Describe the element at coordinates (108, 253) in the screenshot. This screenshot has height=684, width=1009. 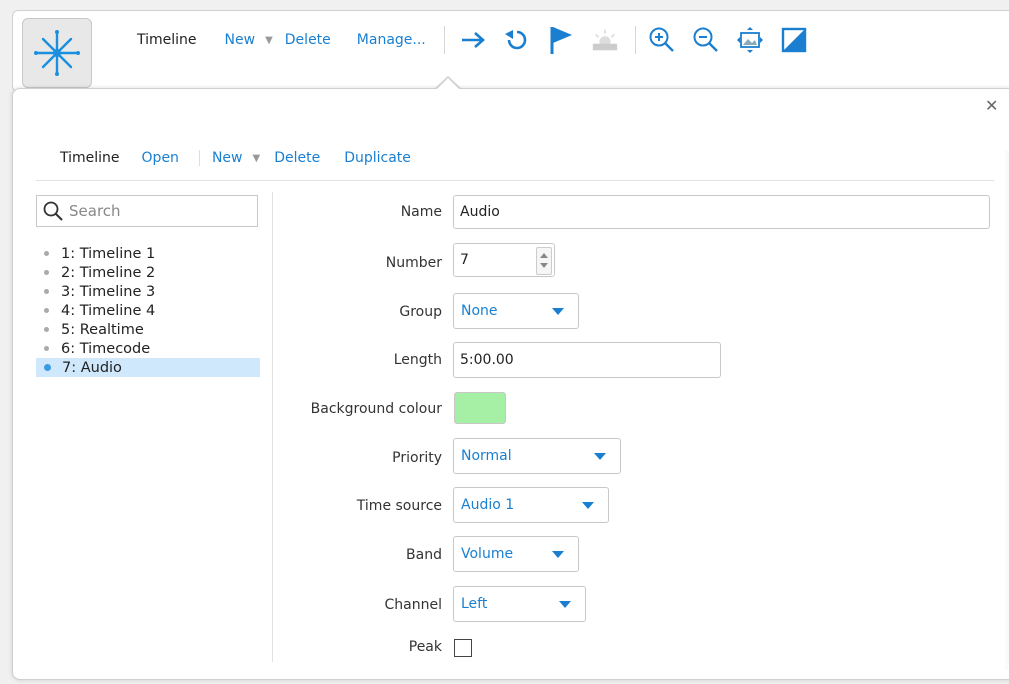
I see `timeline-list-item-label: 1: Timeline 1` at that location.